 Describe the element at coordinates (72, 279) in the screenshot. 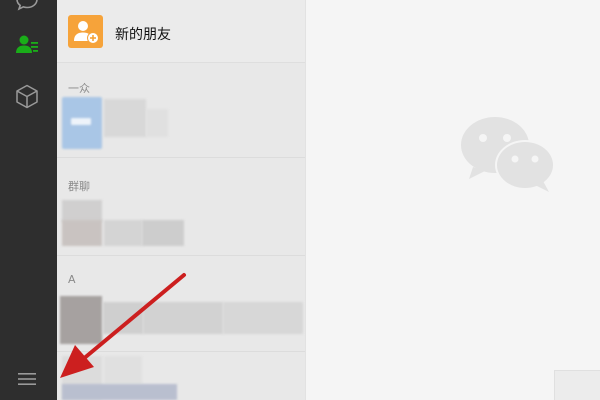

I see `section-header: A` at that location.